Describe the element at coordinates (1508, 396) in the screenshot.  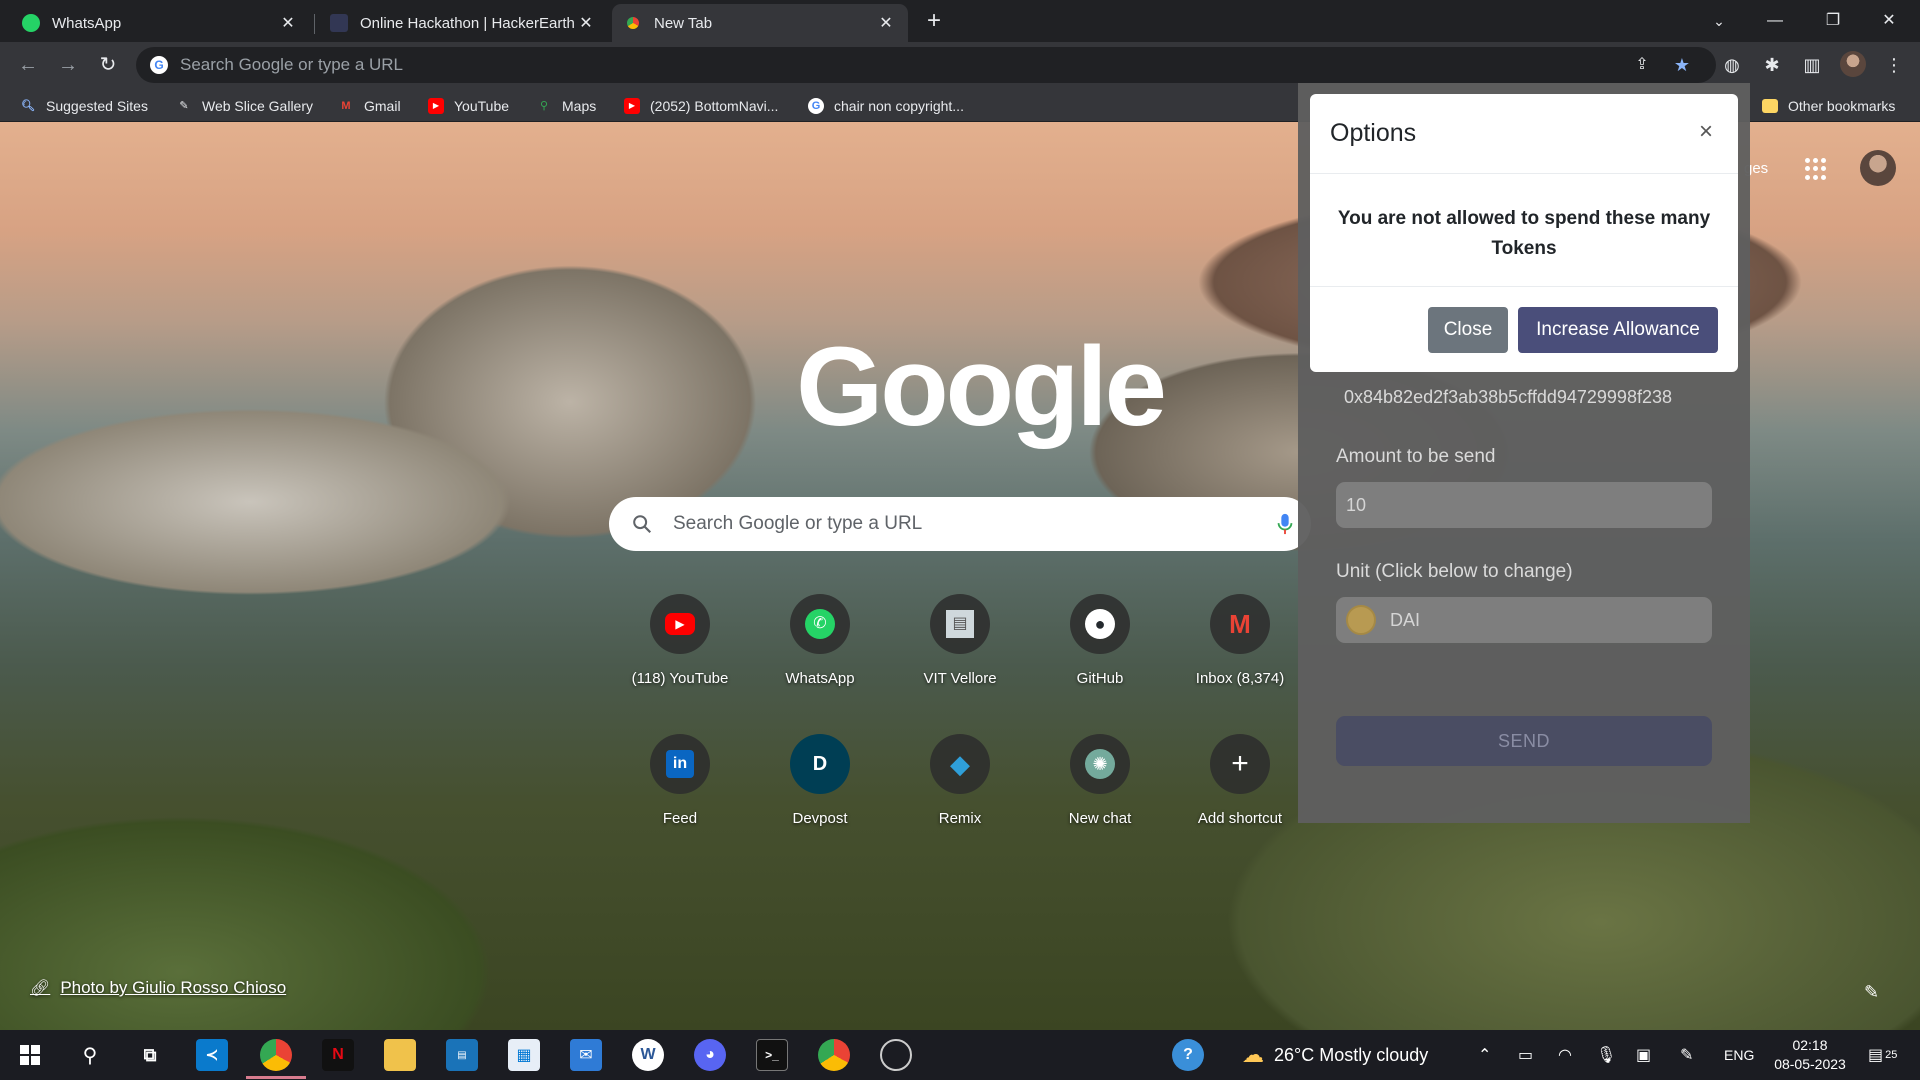
I see `recipient-address: 0x84b82ed2f3ab38b5cffdd94729998f238` at that location.